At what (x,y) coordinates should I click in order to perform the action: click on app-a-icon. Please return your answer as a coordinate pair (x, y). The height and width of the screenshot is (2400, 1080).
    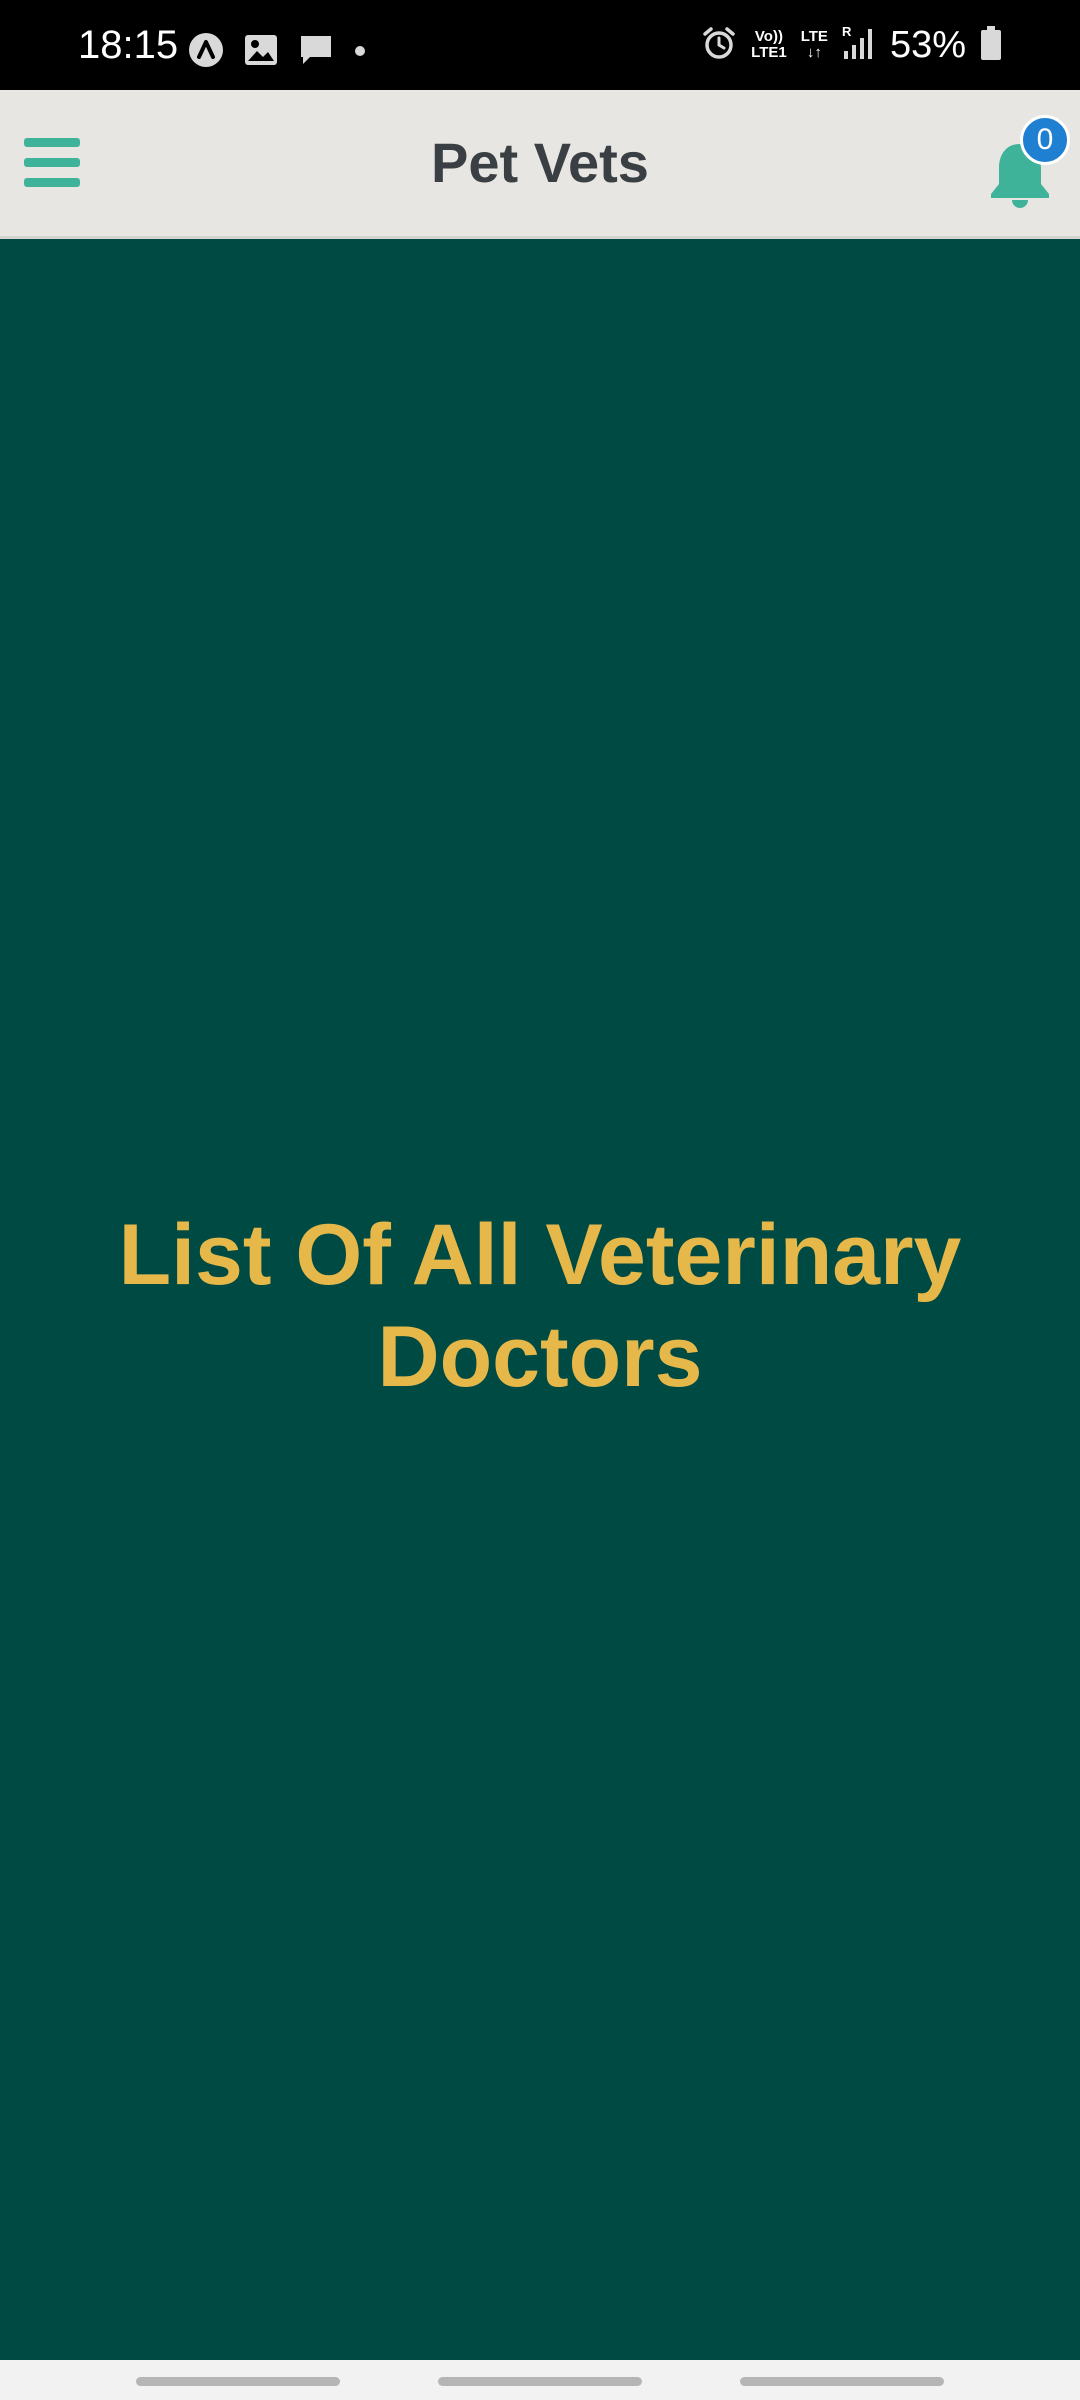
    Looking at the image, I should click on (206, 52).